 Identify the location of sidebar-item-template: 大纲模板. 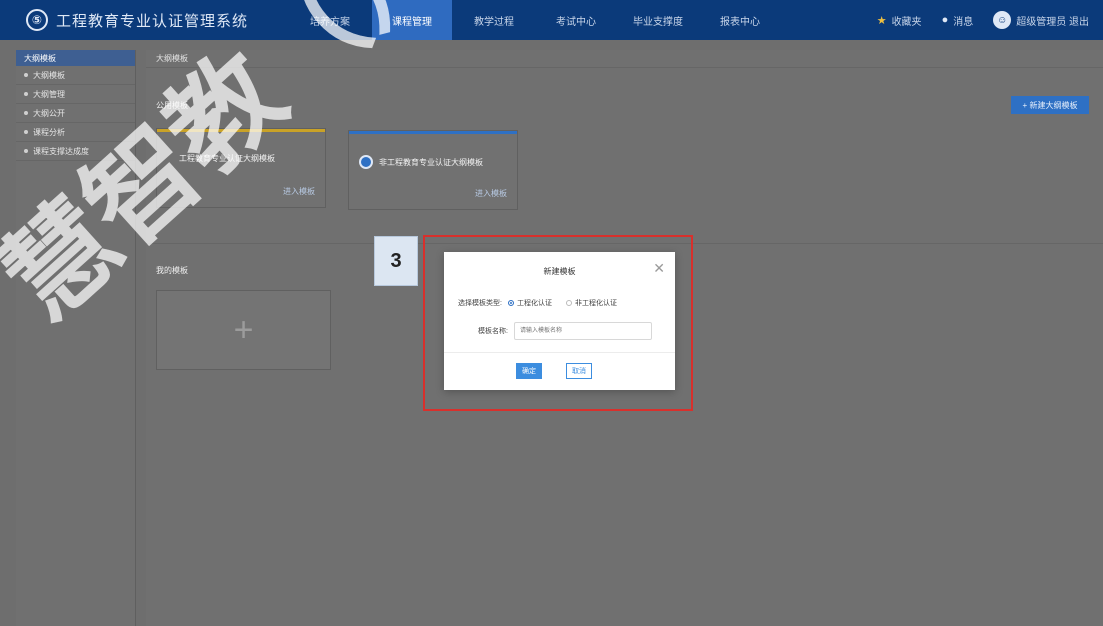
(75, 75).